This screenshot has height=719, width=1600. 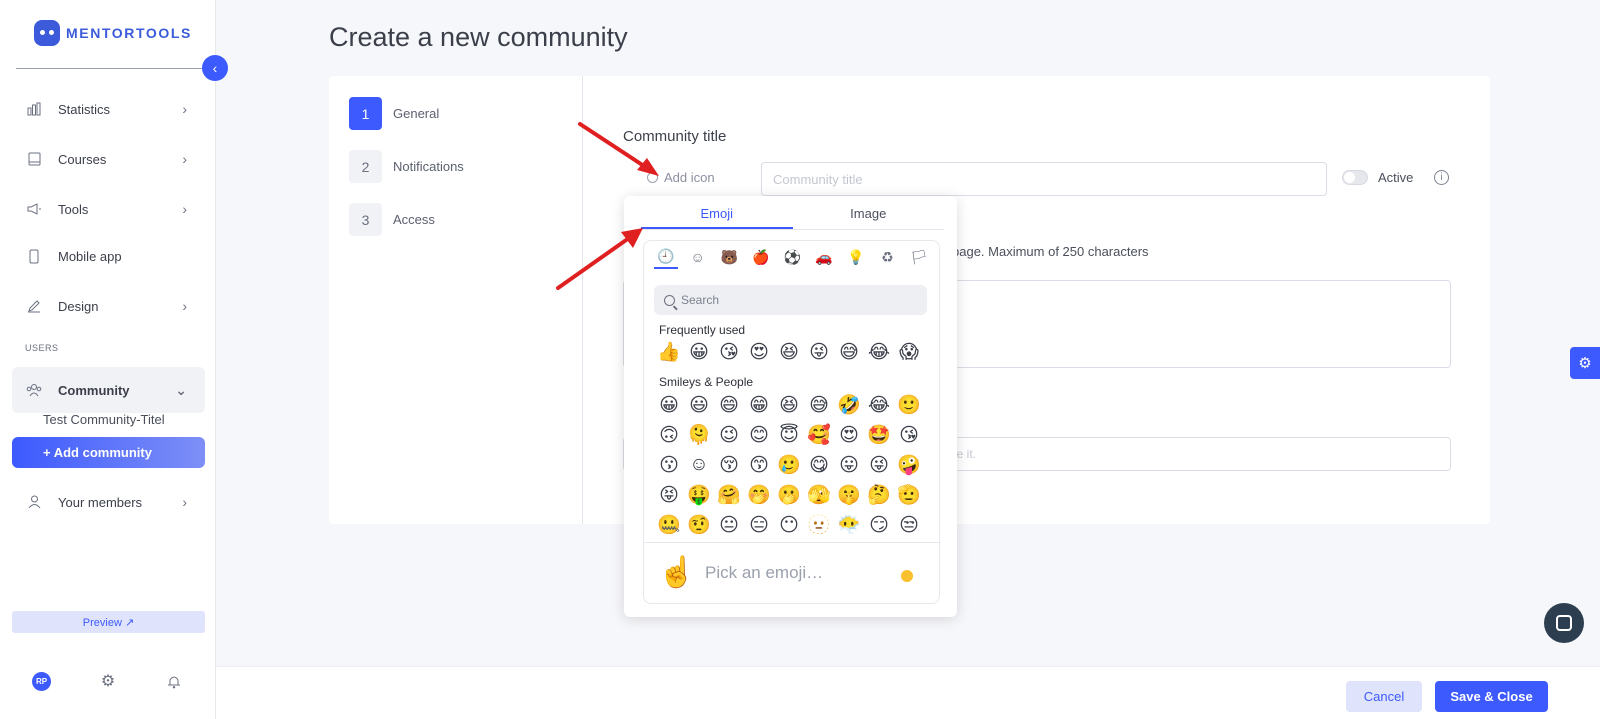 I want to click on sidebar-item-label: Design, so click(x=78, y=306).